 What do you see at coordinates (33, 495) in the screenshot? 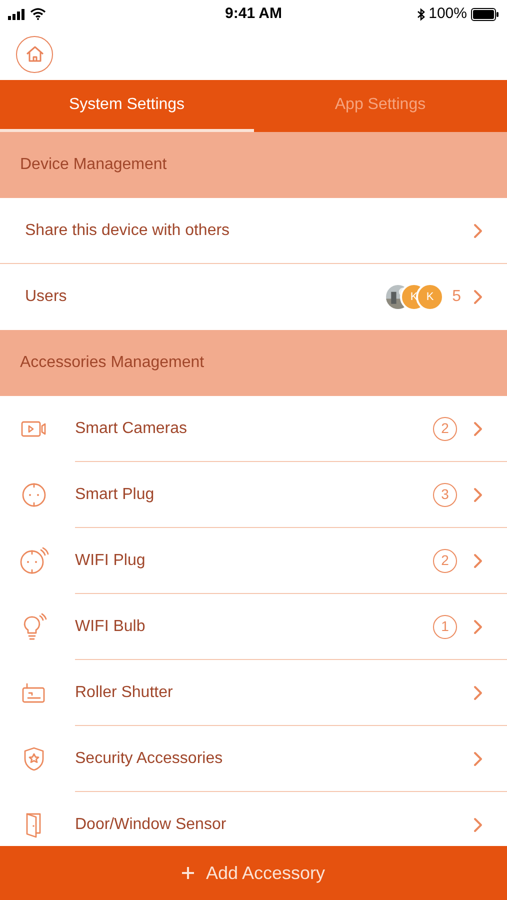
I see `socket-icon` at bounding box center [33, 495].